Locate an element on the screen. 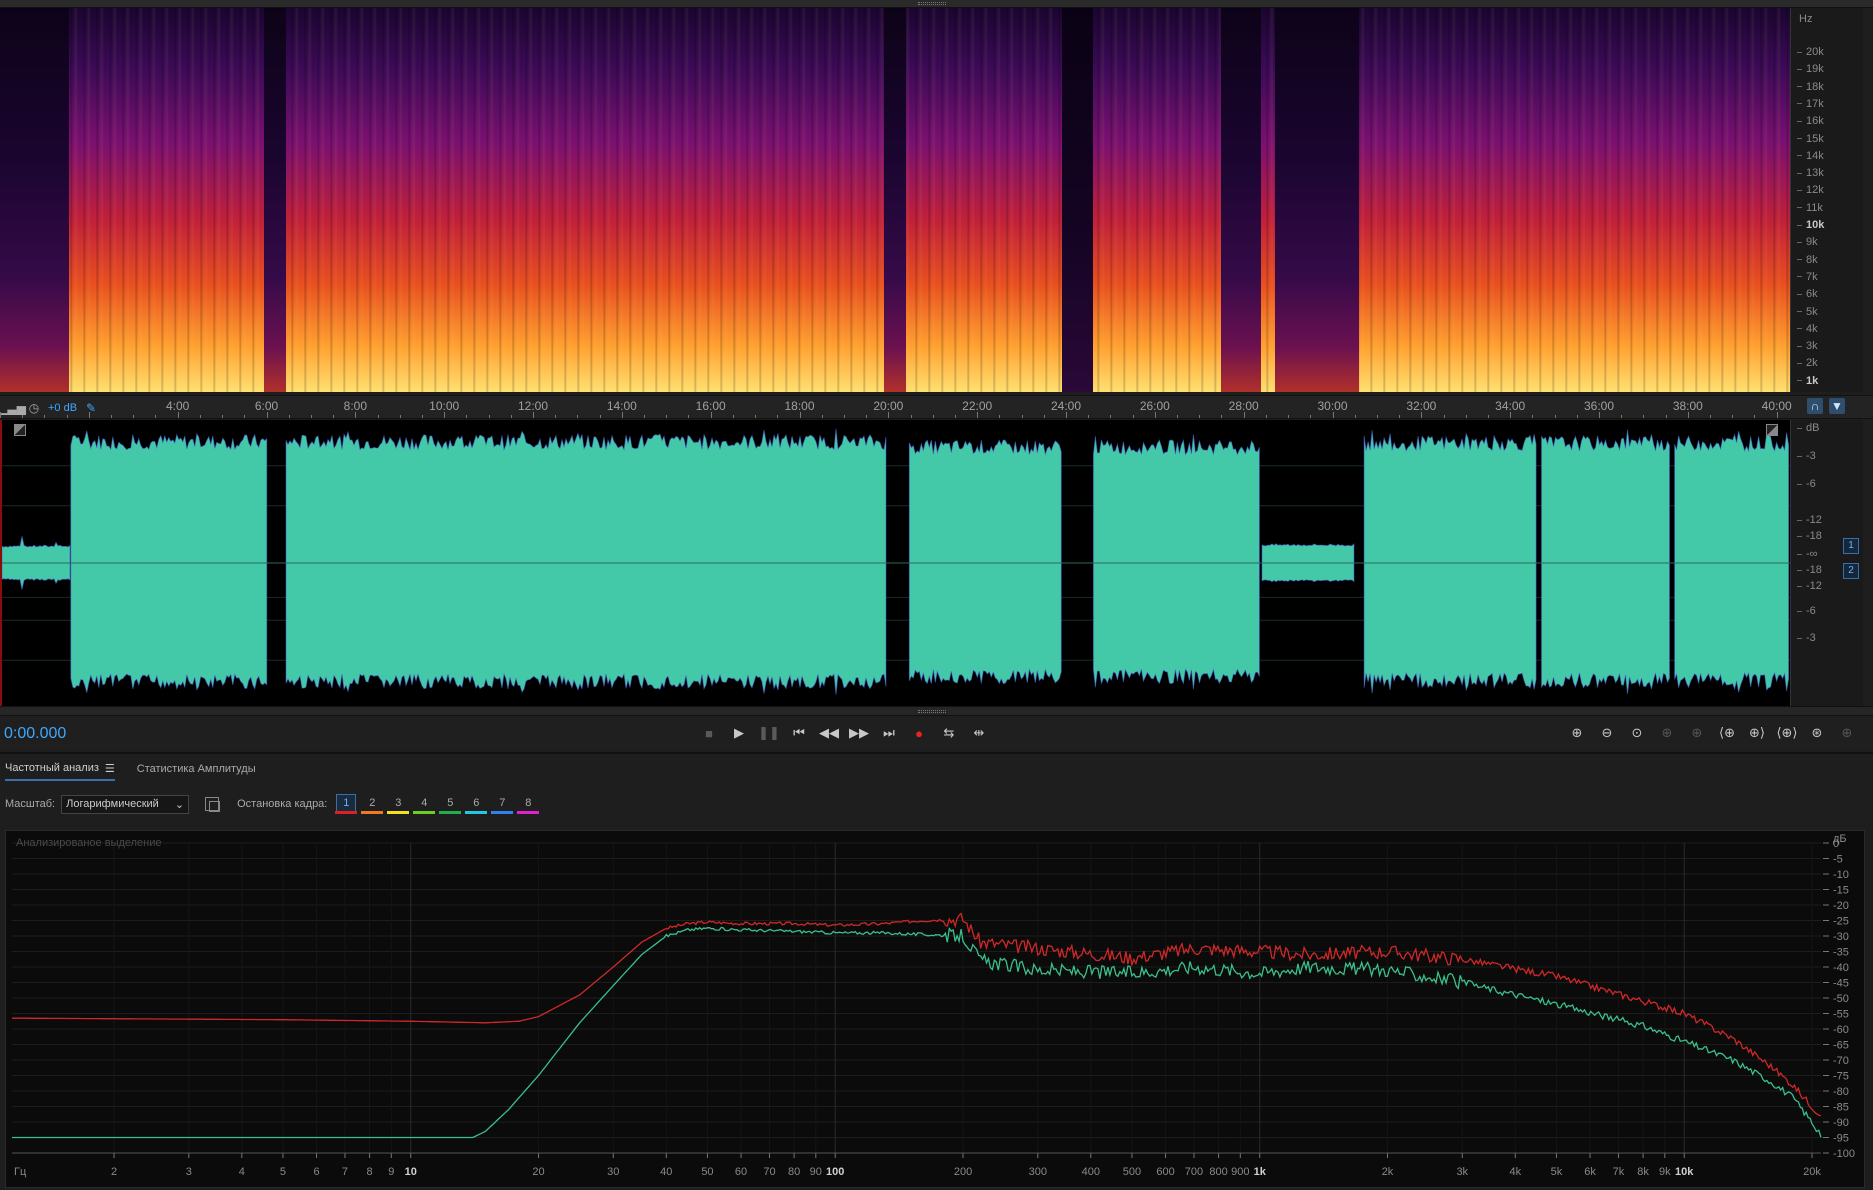  hold-frame-button-7: 7 is located at coordinates (502, 804).